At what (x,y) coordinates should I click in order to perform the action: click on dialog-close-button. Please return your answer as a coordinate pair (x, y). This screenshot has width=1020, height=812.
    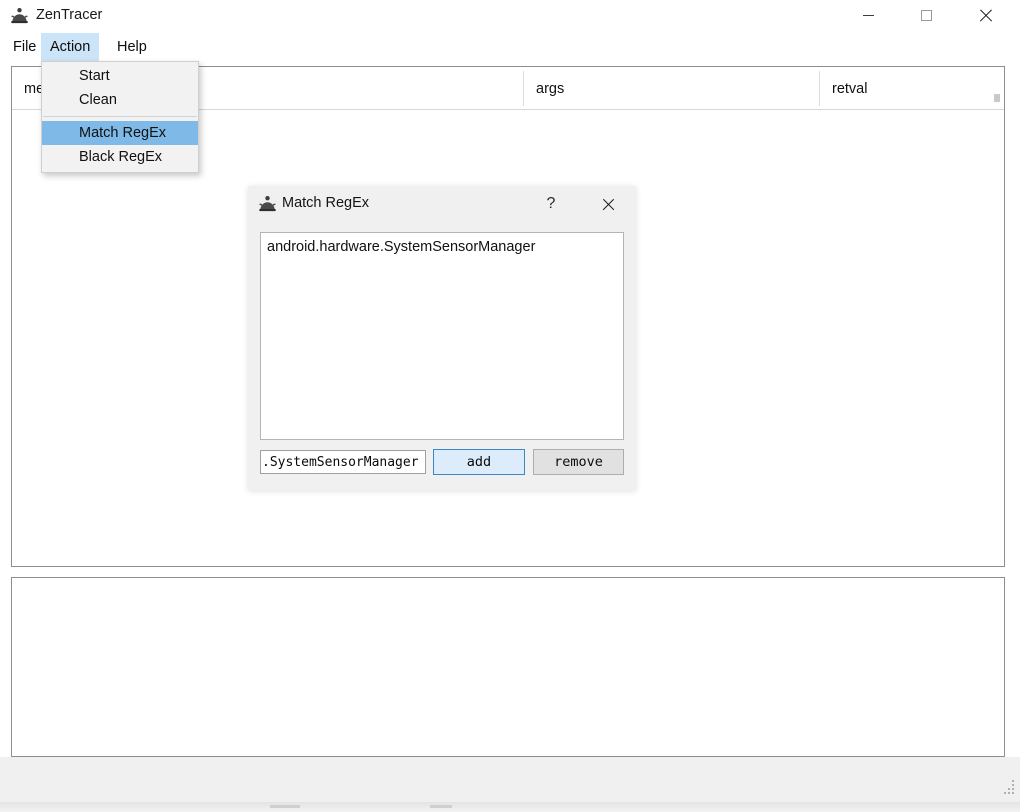
    Looking at the image, I should click on (608, 204).